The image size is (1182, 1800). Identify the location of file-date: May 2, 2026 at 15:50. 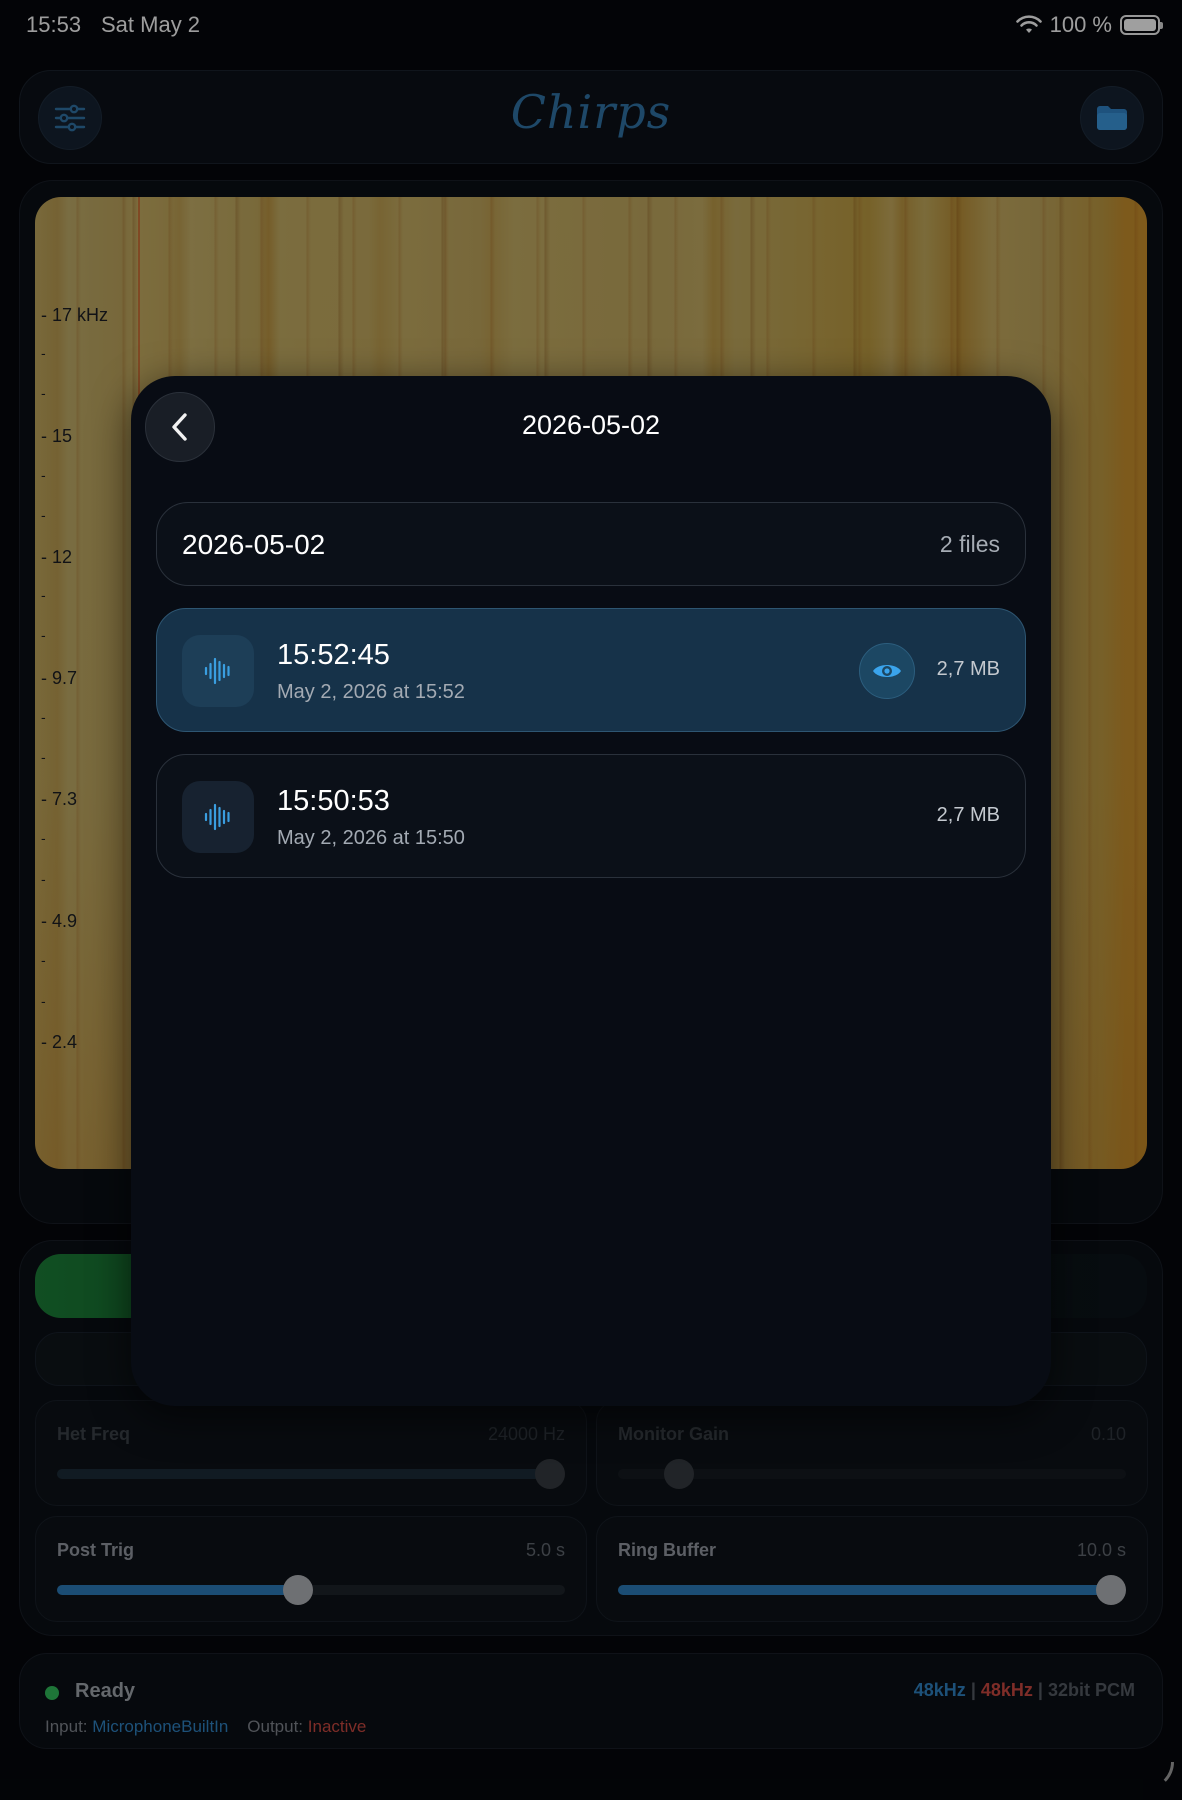
(371, 838).